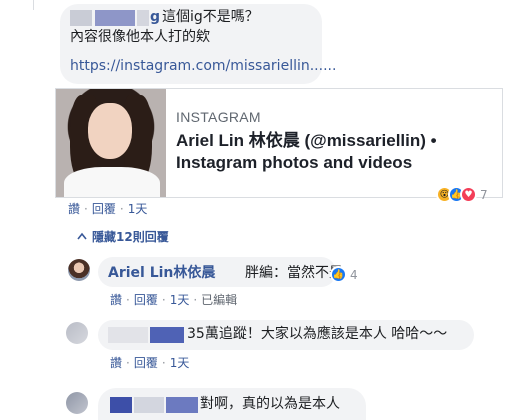 Image resolution: width=514 pixels, height=420 pixels. Describe the element at coordinates (138, 209) in the screenshot. I see `timestamp: 1天` at that location.